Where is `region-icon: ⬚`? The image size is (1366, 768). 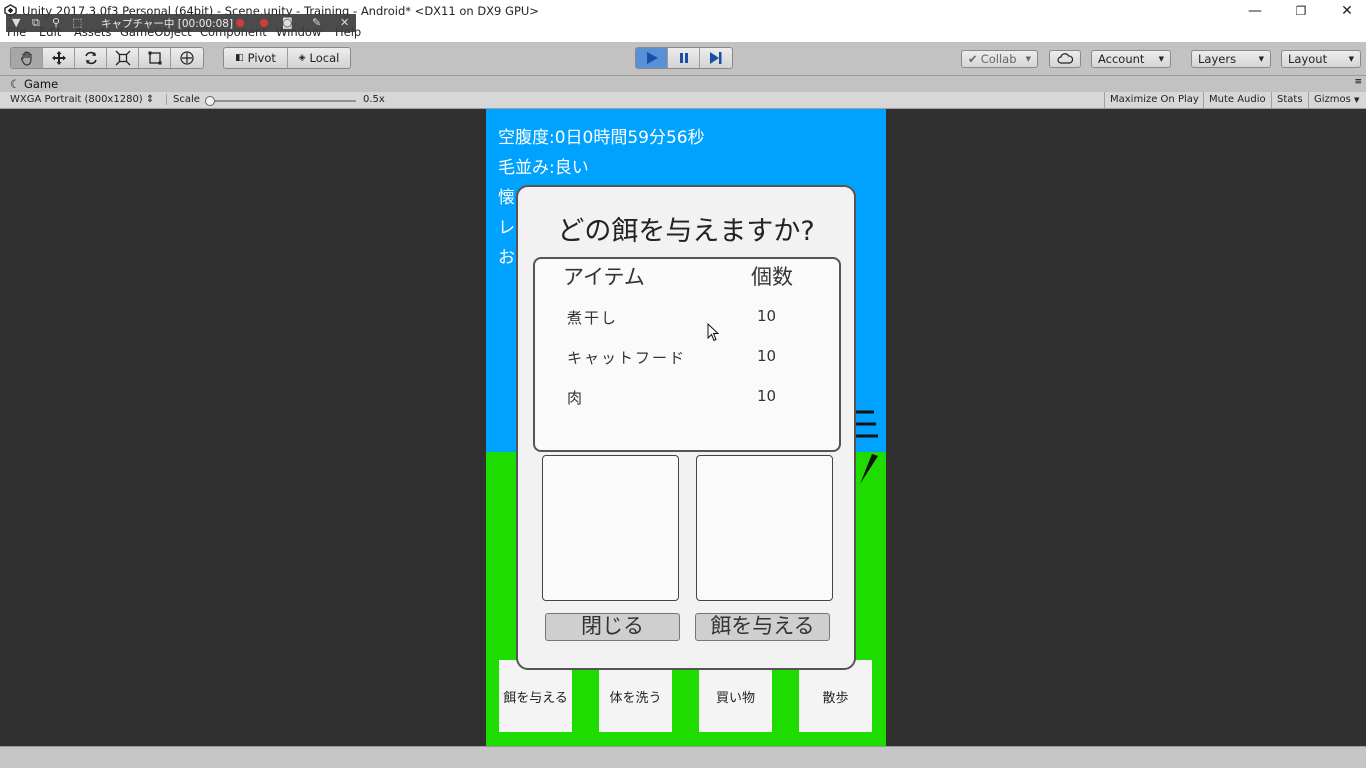
region-icon: ⬚ is located at coordinates (77, 22).